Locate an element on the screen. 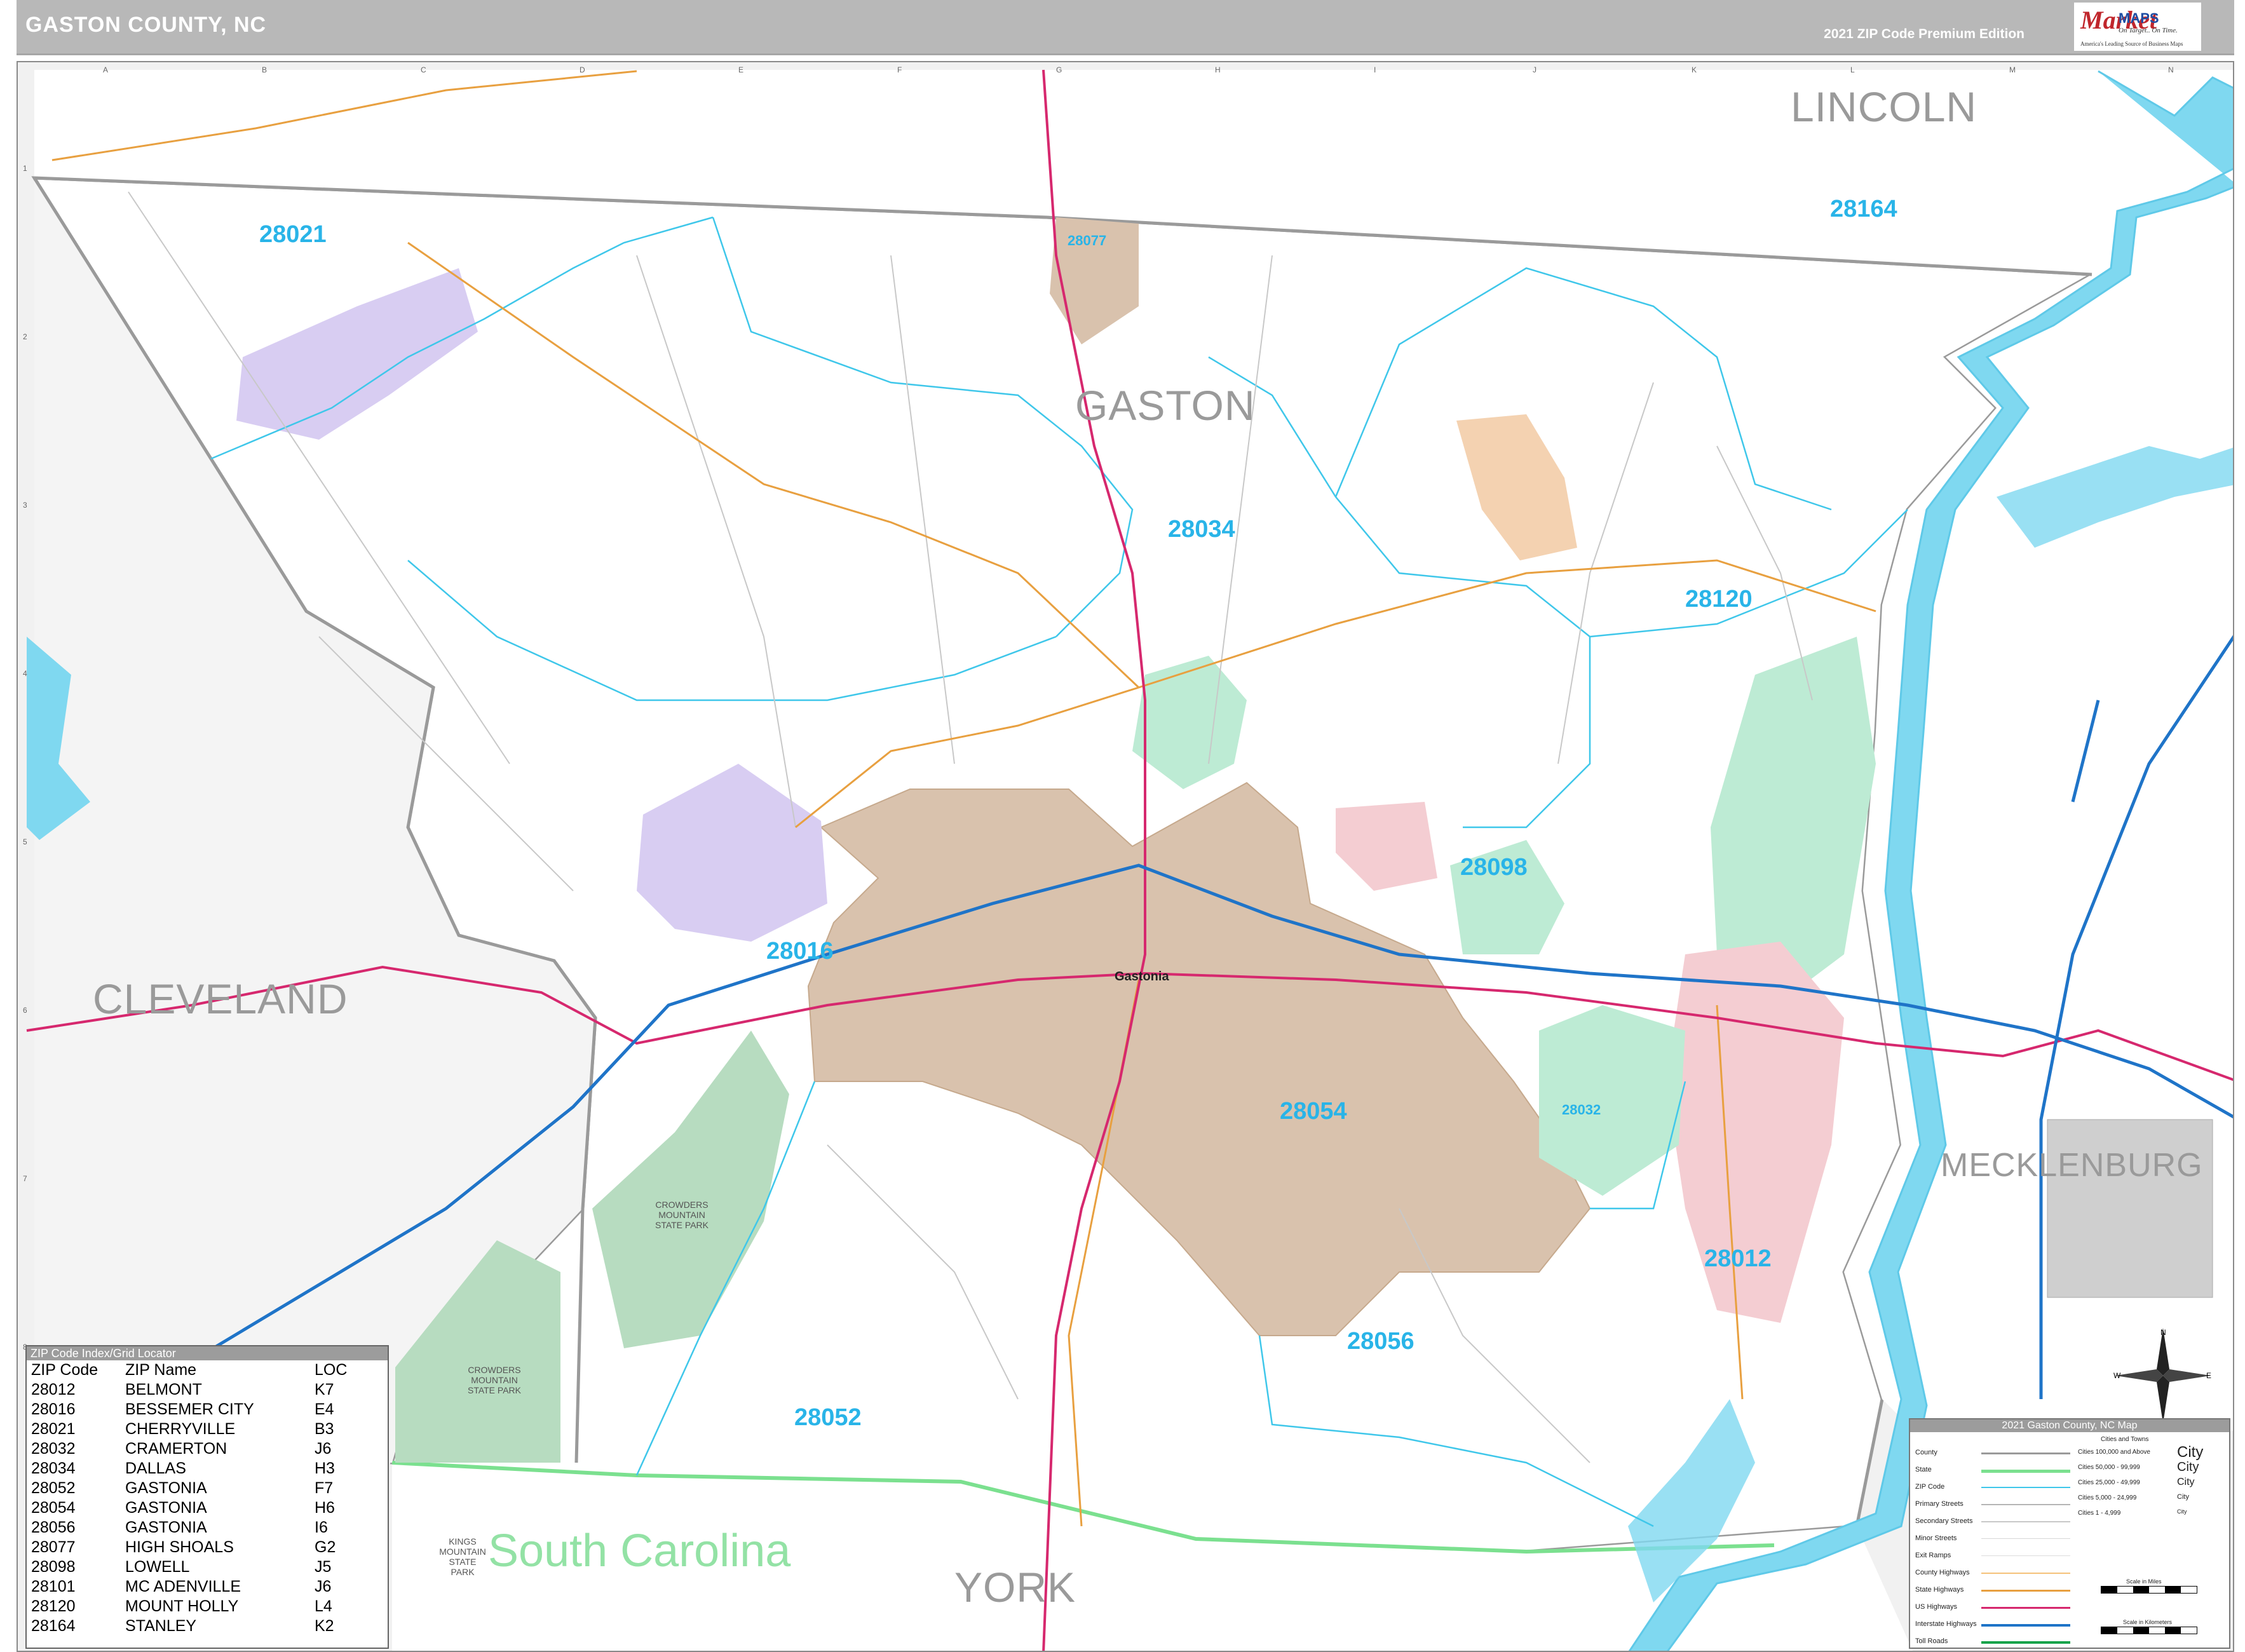 This screenshot has width=2245, height=1652. county-label-gaston: GASTON is located at coordinates (1165, 406).